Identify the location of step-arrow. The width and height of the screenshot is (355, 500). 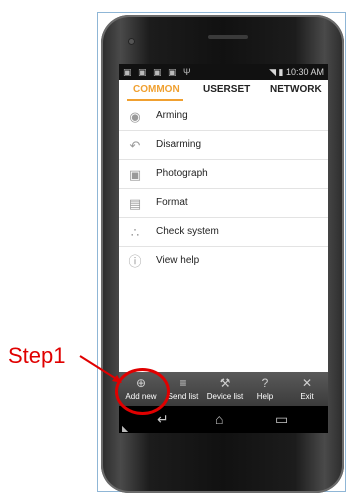
(100, 369).